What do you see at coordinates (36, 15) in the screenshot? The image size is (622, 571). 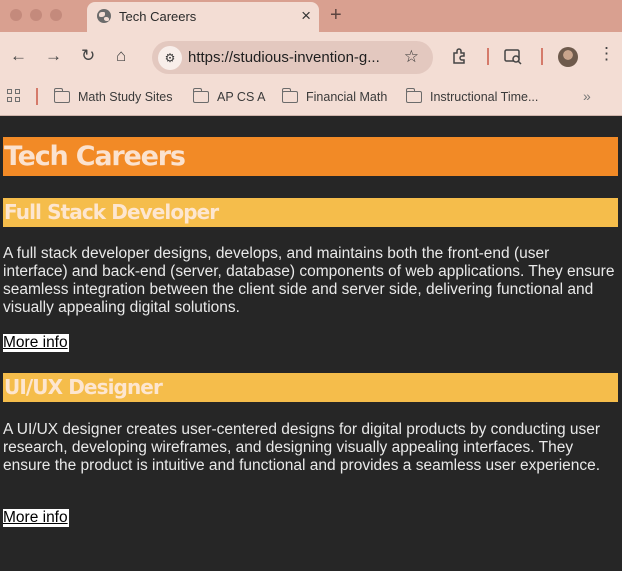 I see `minimize-window-button` at bounding box center [36, 15].